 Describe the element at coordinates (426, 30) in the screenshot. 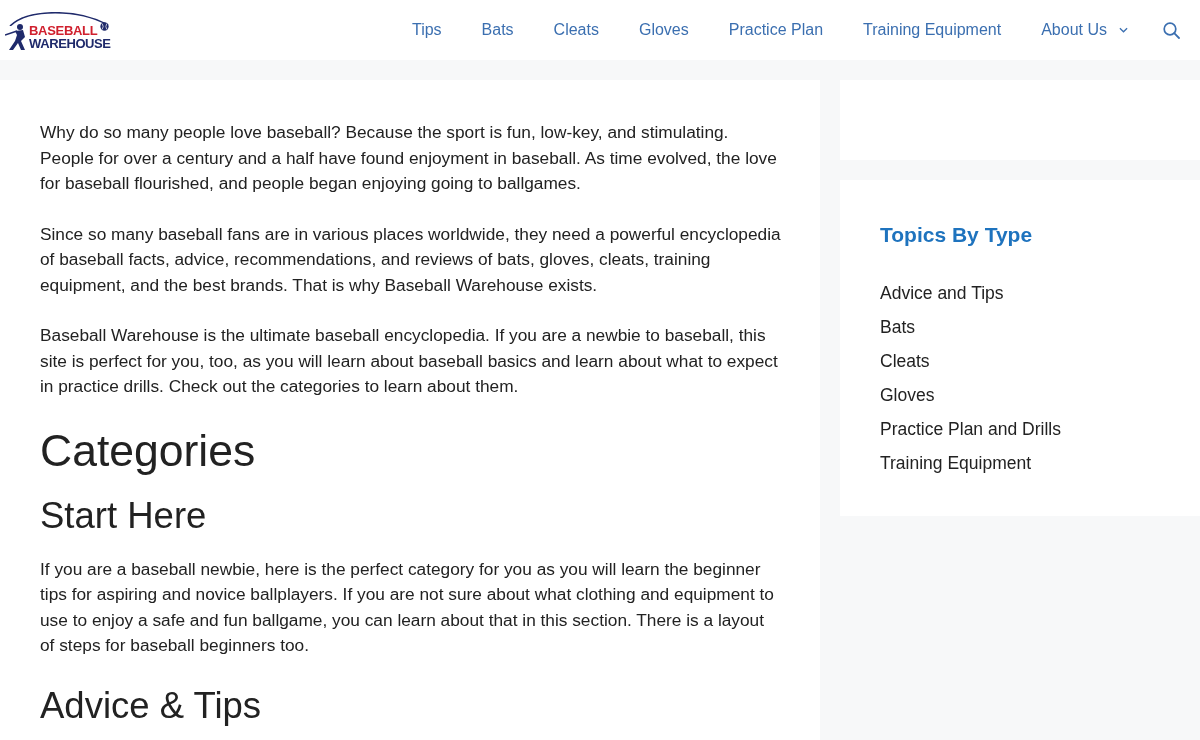

I see `nav-link: Tips` at that location.